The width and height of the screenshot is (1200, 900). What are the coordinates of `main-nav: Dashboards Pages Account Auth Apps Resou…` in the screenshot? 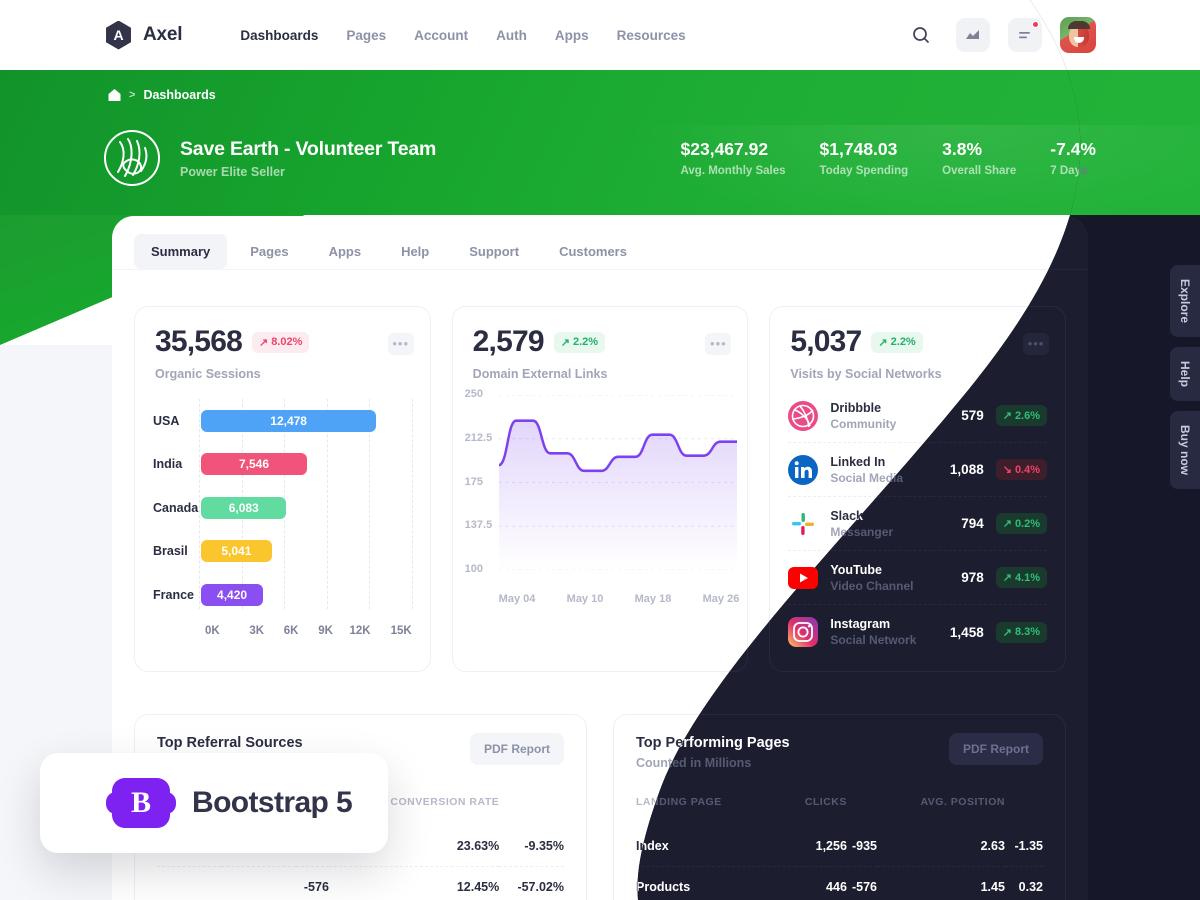 It's located at (462, 35).